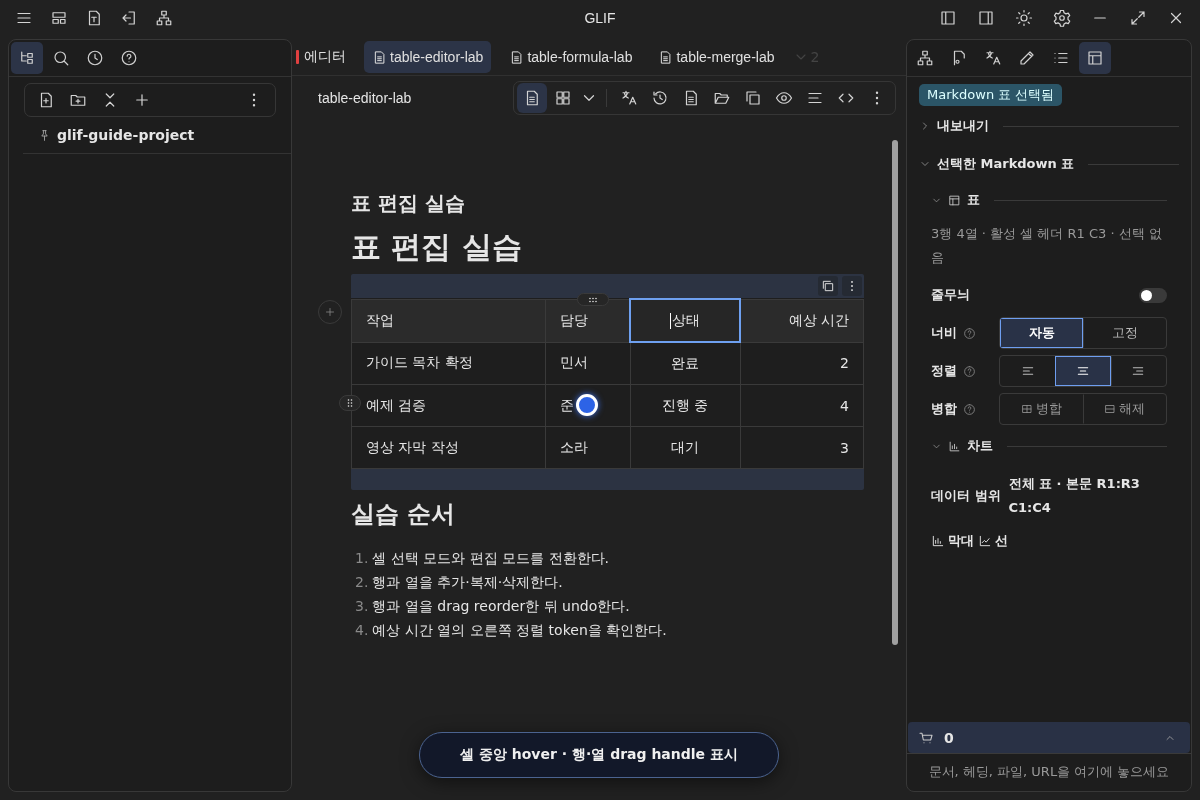  I want to click on hint-button: 셀 중앙 hover · 행·열 drag handle 표시, so click(599, 755).